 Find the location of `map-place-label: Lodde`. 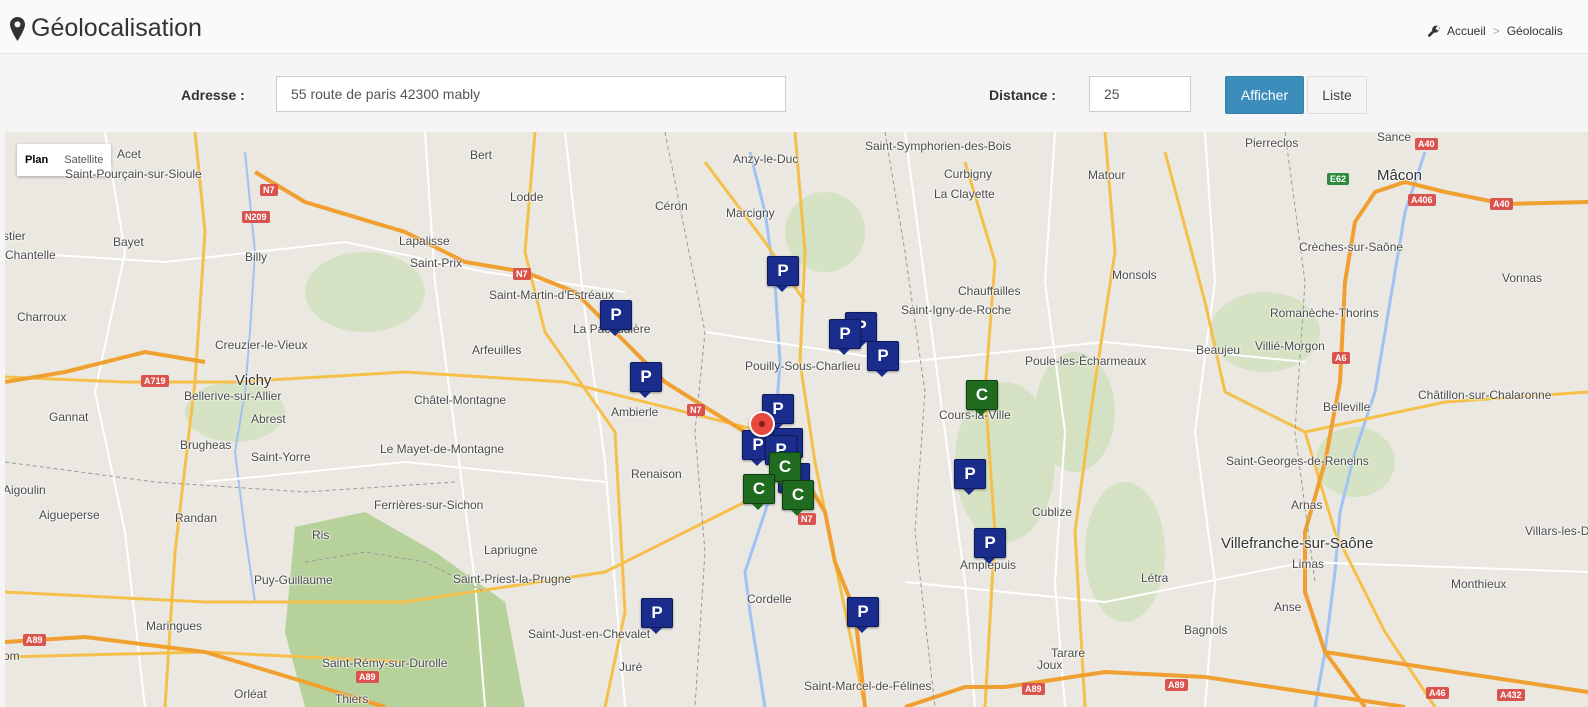

map-place-label: Lodde is located at coordinates (527, 197).